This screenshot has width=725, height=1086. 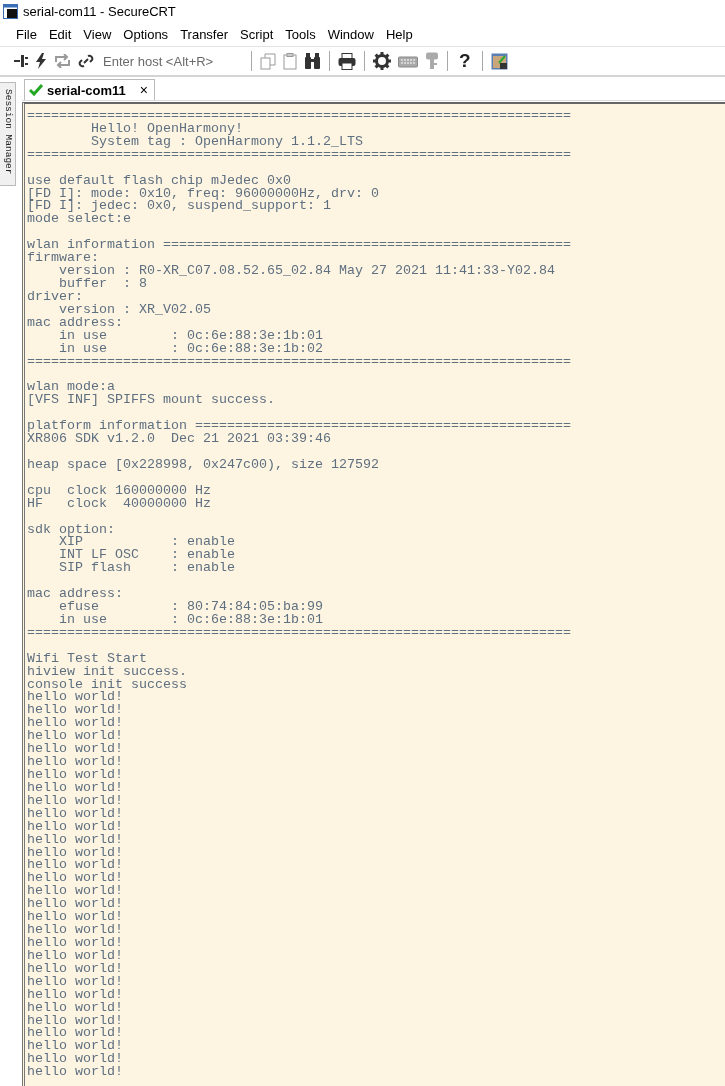 What do you see at coordinates (55, 297) in the screenshot?
I see `terminal-line: driver:` at bounding box center [55, 297].